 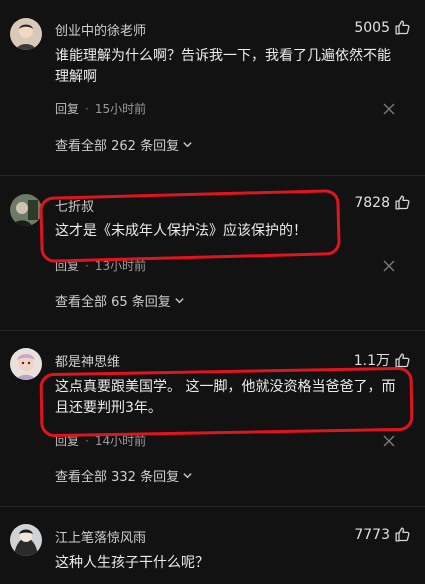 I want to click on view-all-replies: 查看全部 262 条回复, so click(x=124, y=144).